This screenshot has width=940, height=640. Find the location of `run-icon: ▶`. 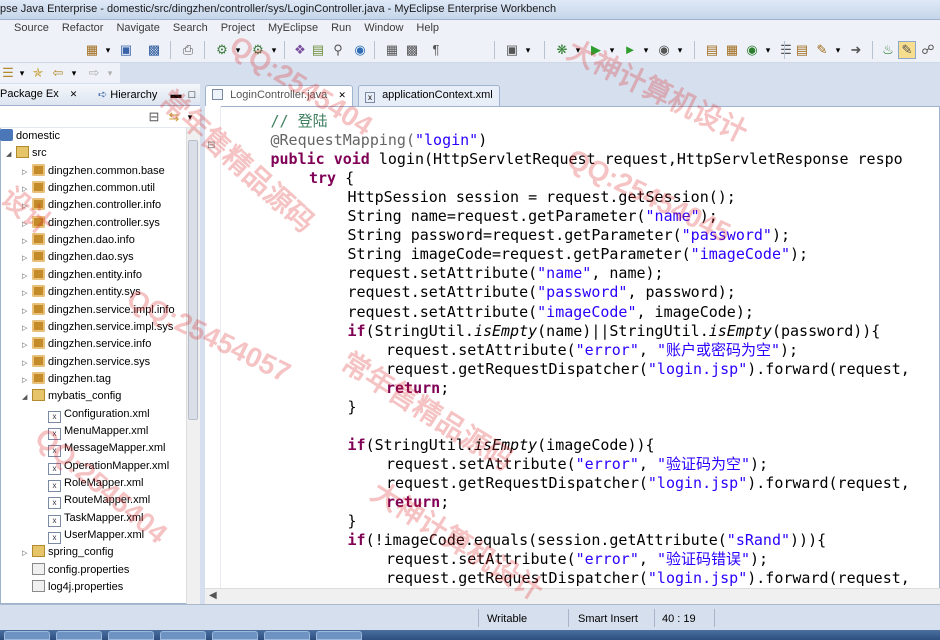

run-icon: ▶ is located at coordinates (596, 50).